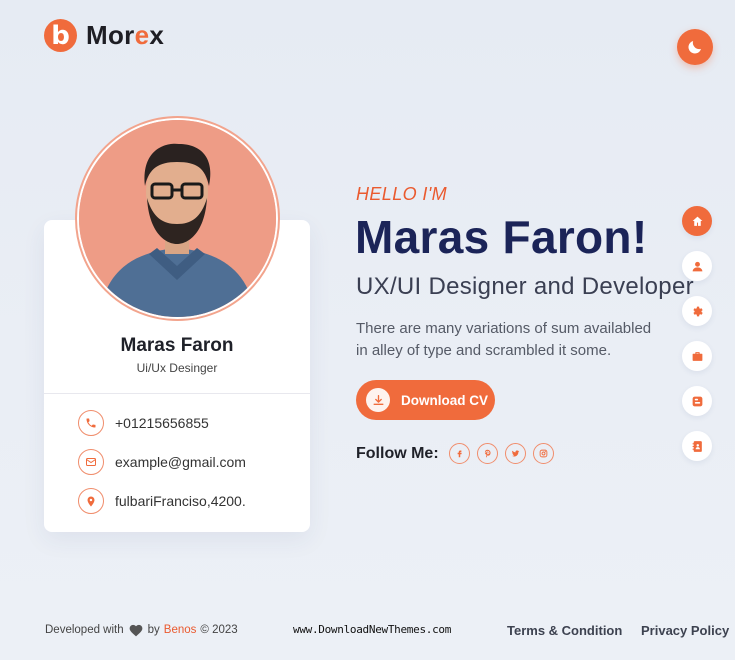 The image size is (735, 660). What do you see at coordinates (543, 453) in the screenshot?
I see `instagram-icon` at bounding box center [543, 453].